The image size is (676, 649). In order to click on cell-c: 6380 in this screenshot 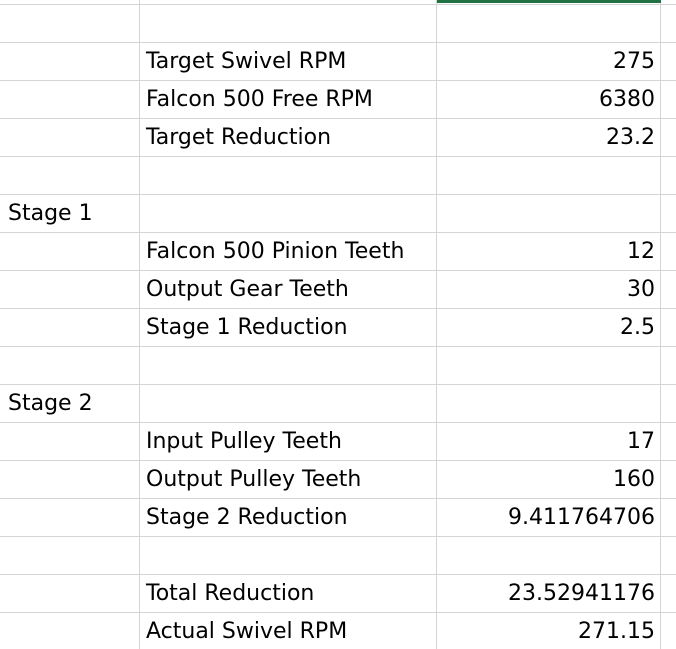, I will do `click(549, 99)`.